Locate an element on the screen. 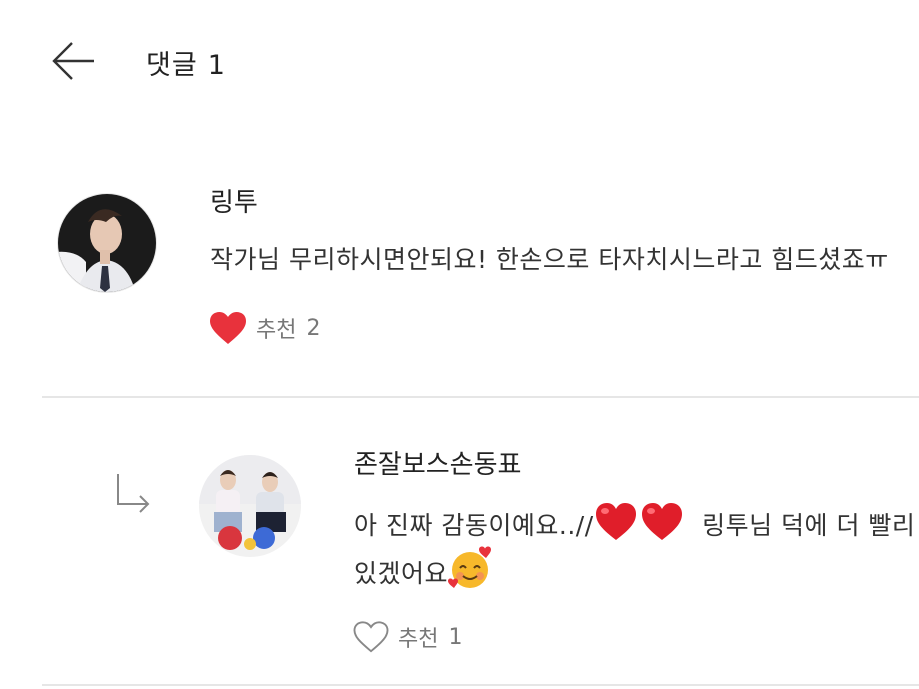 The height and width of the screenshot is (689, 919). comment-author: 링투 is located at coordinates (234, 200).